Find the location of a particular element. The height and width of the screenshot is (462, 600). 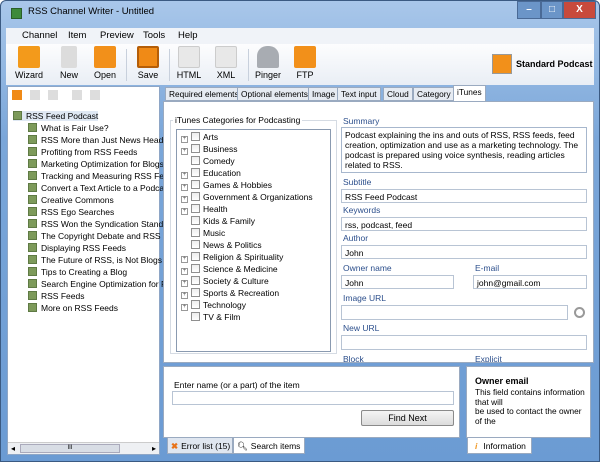

owner-name-field: John is located at coordinates (397, 282).